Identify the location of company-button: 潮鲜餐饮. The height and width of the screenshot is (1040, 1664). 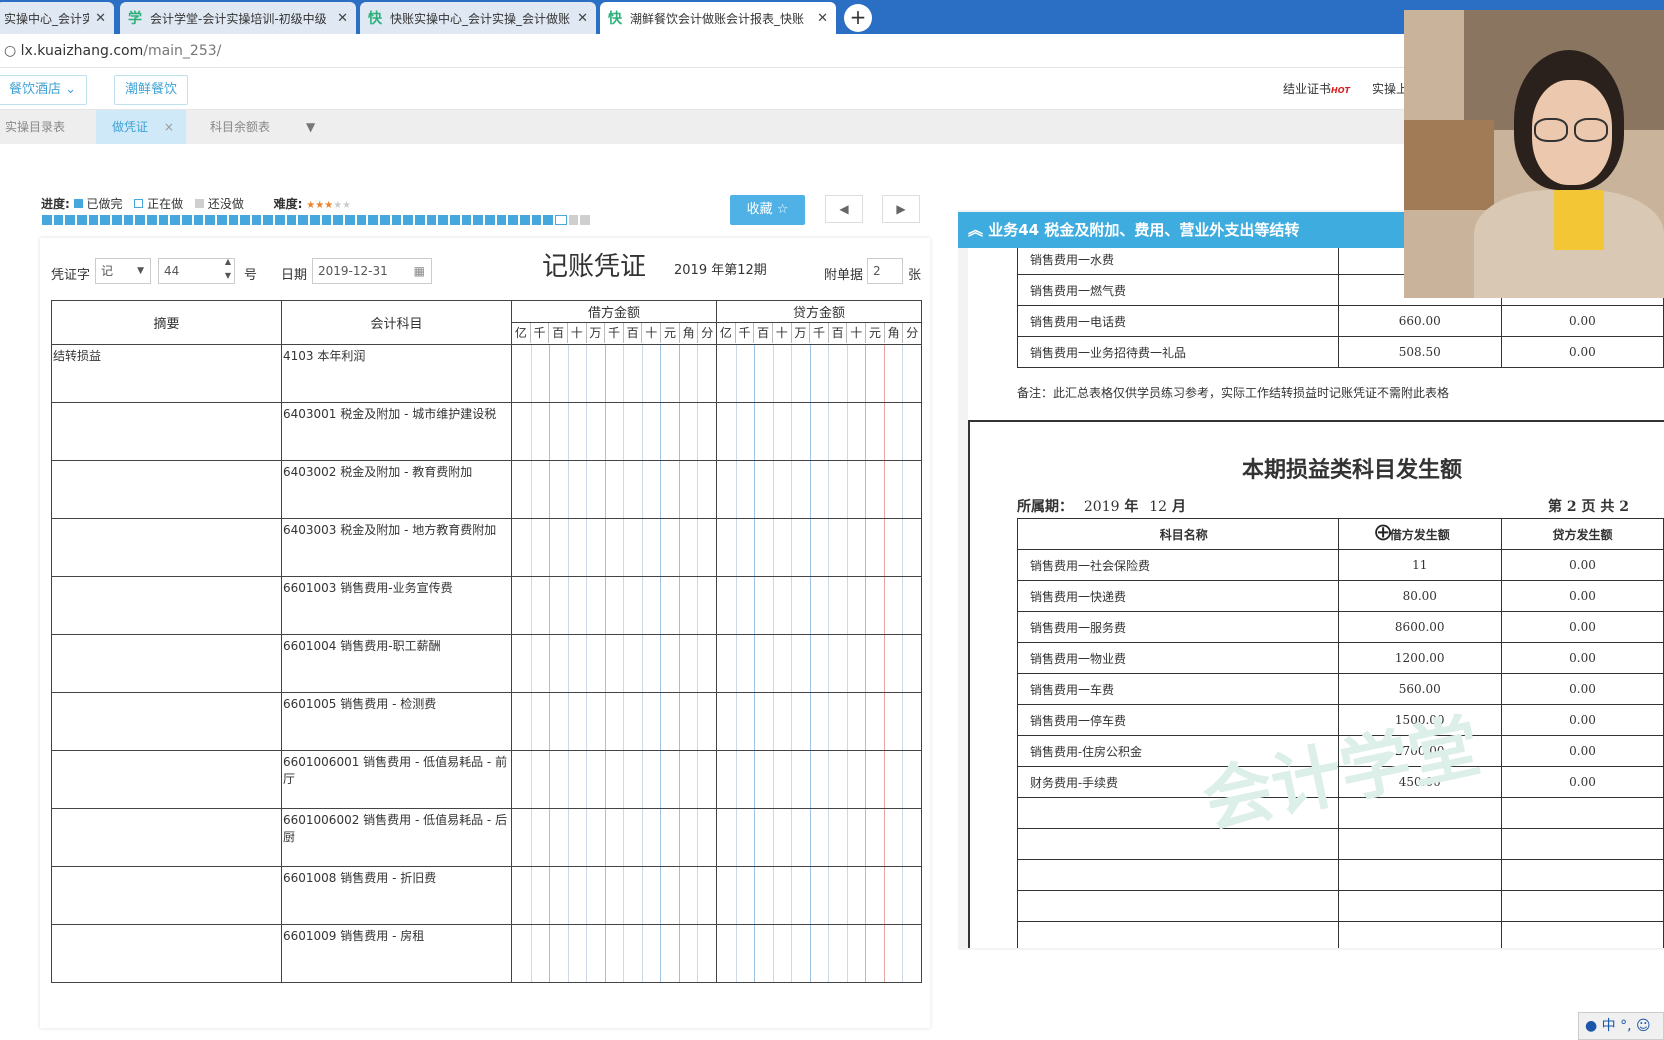
(151, 90).